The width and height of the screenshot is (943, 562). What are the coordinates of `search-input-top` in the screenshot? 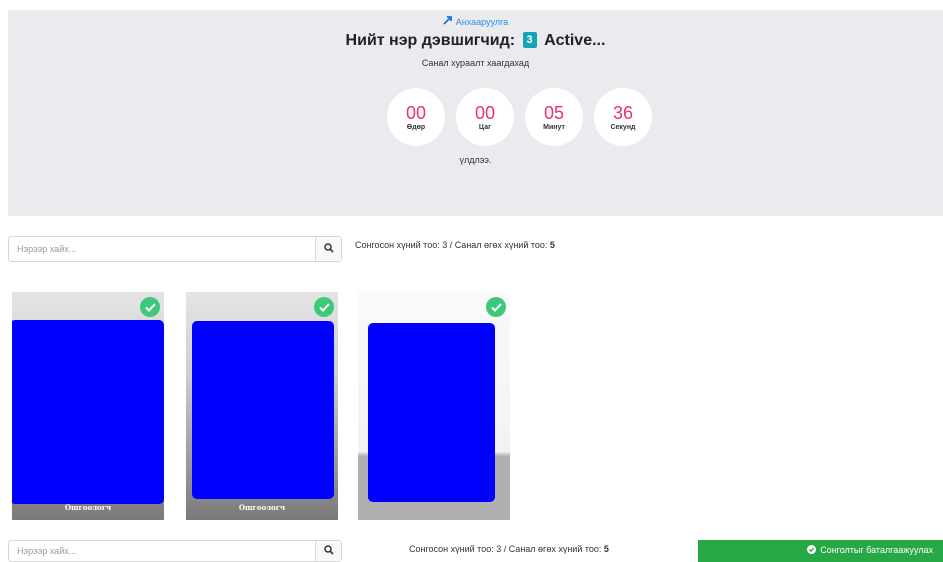 It's located at (162, 249).